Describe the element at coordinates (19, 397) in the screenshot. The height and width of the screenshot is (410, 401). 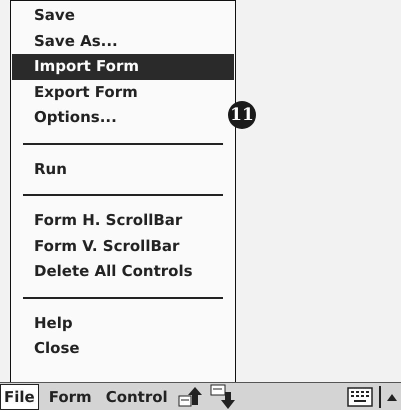
I see `menu-bar-item: File` at that location.